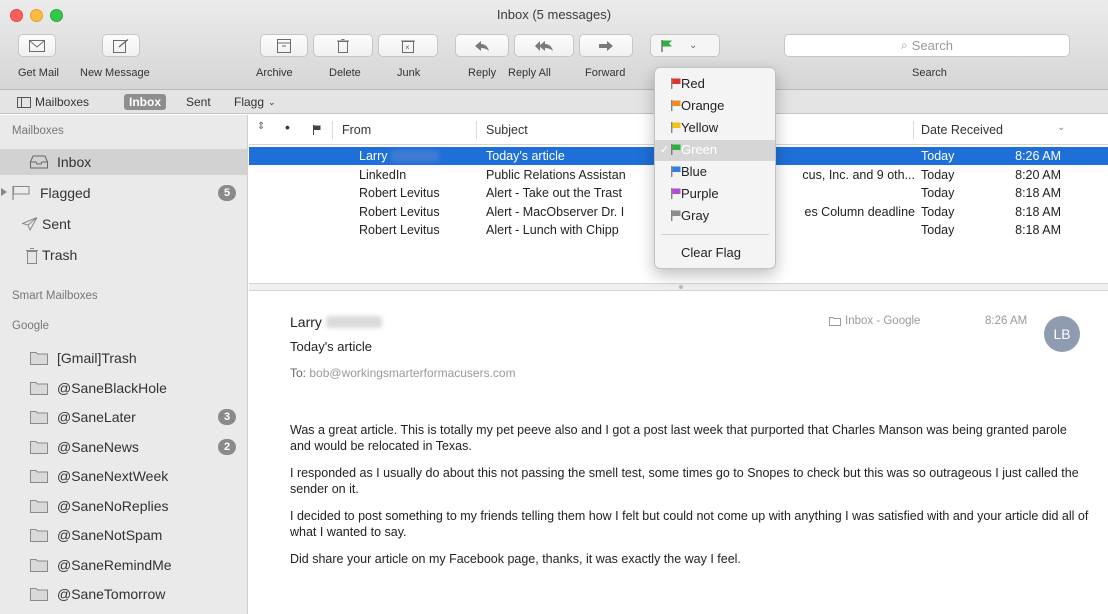 This screenshot has height=614, width=1108. I want to click on favorites-inbox-button: Inbox, so click(145, 102).